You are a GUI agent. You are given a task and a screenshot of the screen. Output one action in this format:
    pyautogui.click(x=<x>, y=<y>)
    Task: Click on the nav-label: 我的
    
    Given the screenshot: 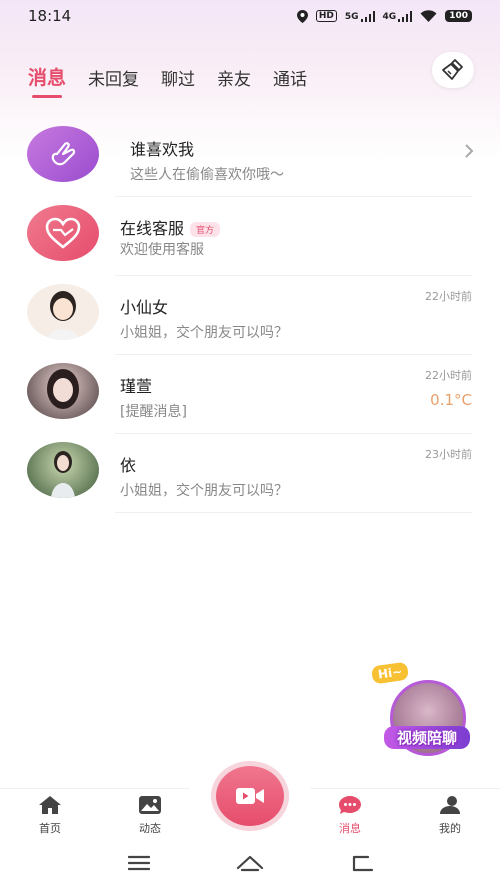 What is the action you would take?
    pyautogui.click(x=450, y=828)
    